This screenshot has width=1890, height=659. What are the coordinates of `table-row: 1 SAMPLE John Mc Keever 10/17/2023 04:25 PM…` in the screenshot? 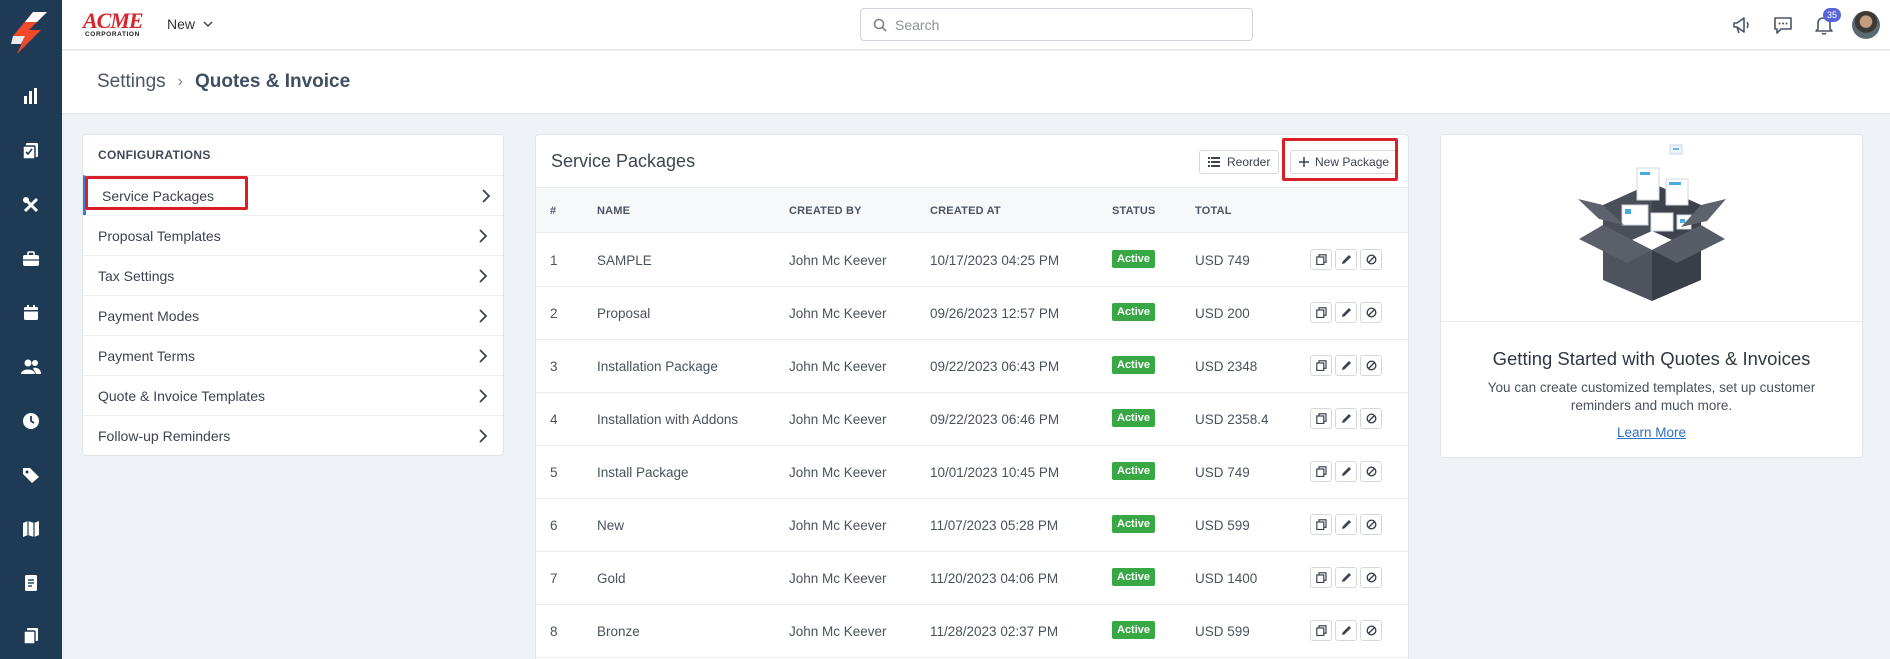 It's located at (972, 260).